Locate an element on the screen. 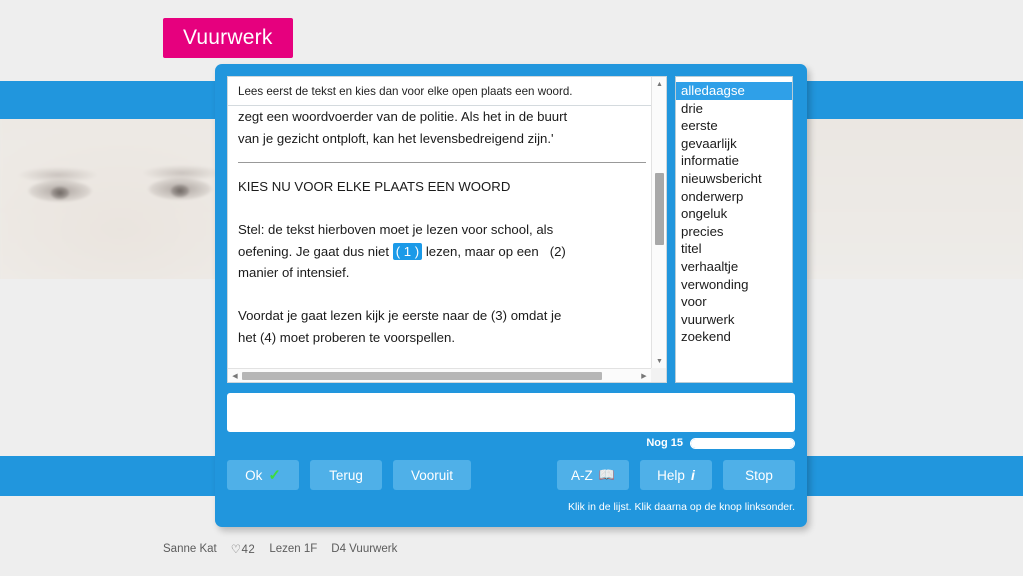  secondary-buttons: A-Z 📖 Help i Stop is located at coordinates (676, 475).